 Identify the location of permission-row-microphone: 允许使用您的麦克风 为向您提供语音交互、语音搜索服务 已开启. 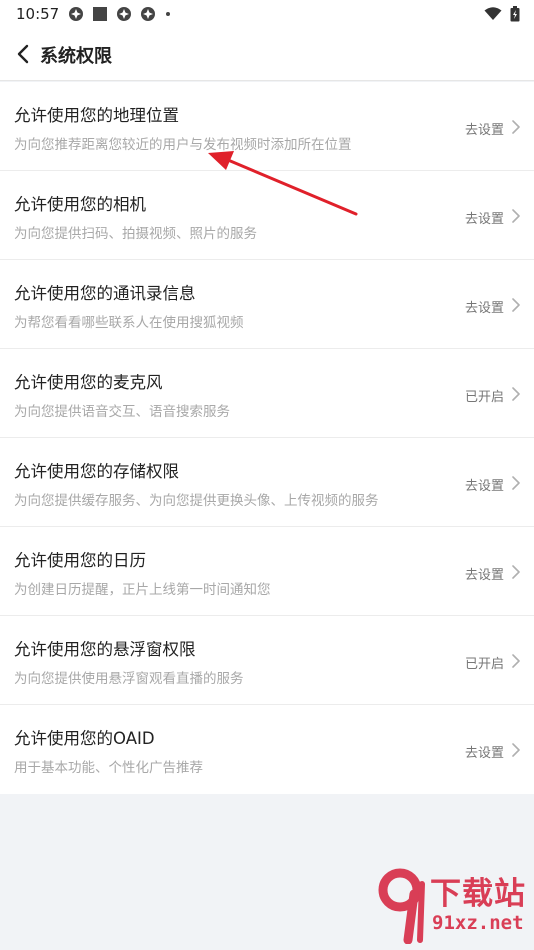
(267, 393).